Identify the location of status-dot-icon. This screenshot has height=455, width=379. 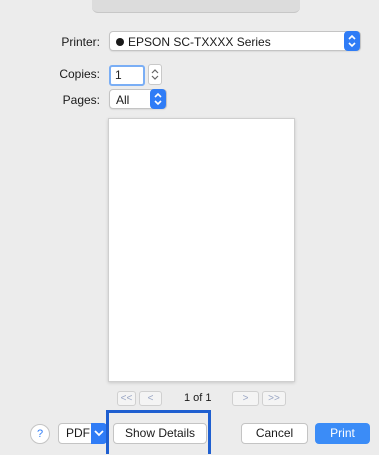
(120, 42).